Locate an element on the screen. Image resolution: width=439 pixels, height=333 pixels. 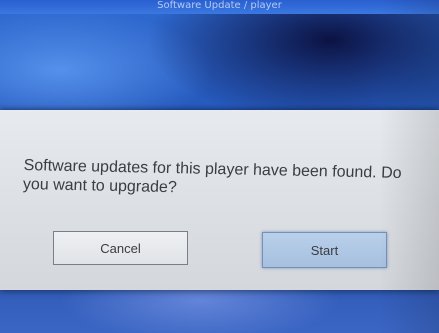
cancel-button: Cancel is located at coordinates (120, 248).